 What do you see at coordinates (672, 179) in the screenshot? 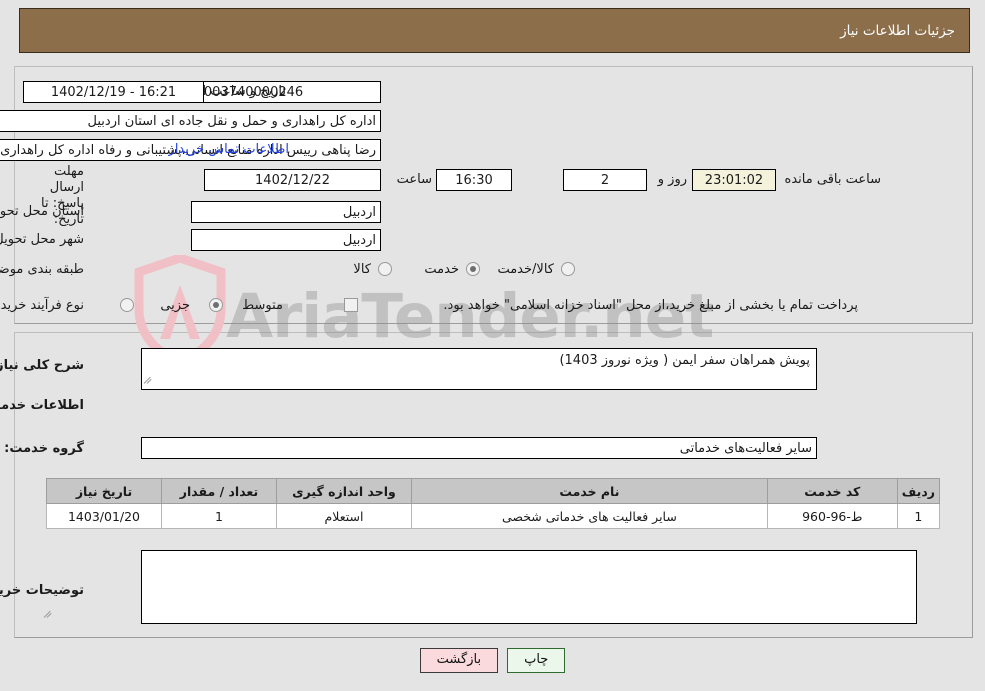
I see `remaining-days-unit-label: روز و` at bounding box center [672, 179].